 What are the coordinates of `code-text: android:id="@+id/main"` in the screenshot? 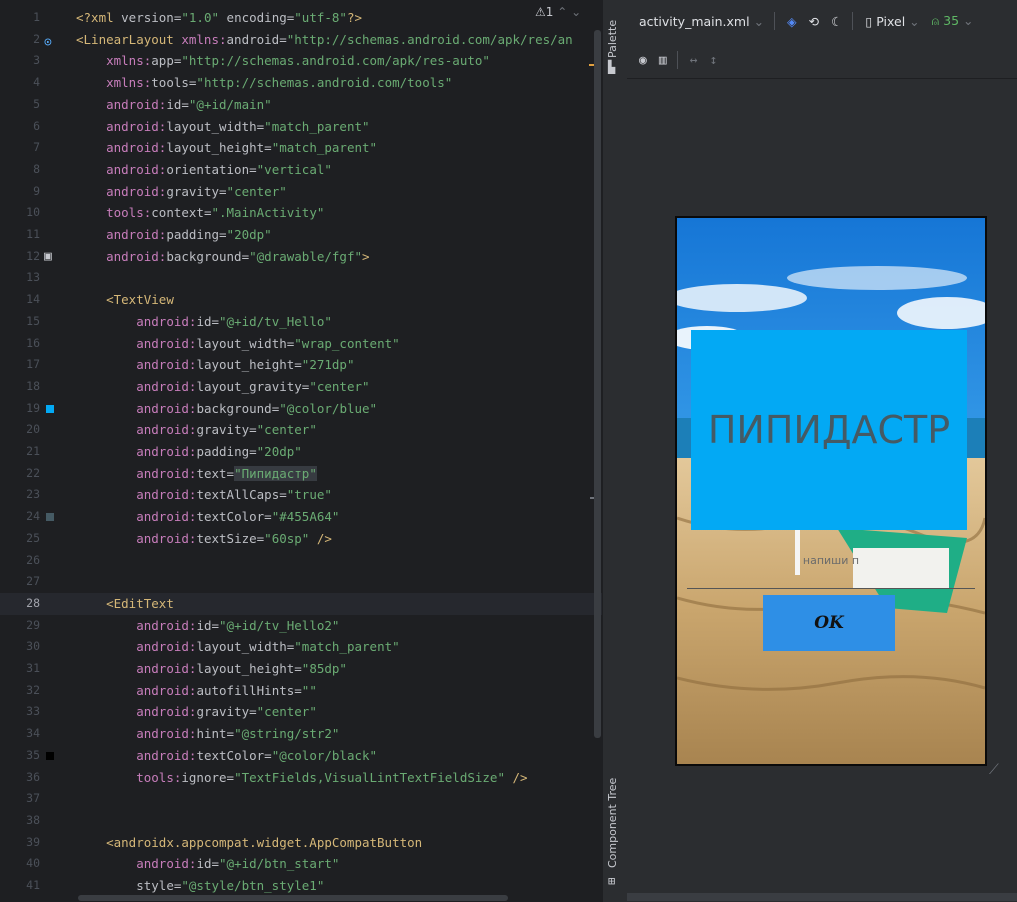 It's located at (174, 105).